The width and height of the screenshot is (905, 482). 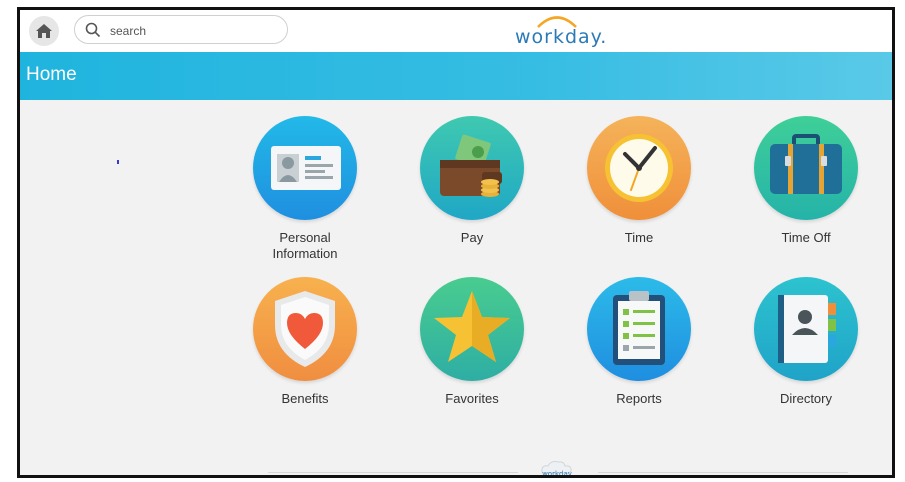 I want to click on directory-circle, so click(x=806, y=329).